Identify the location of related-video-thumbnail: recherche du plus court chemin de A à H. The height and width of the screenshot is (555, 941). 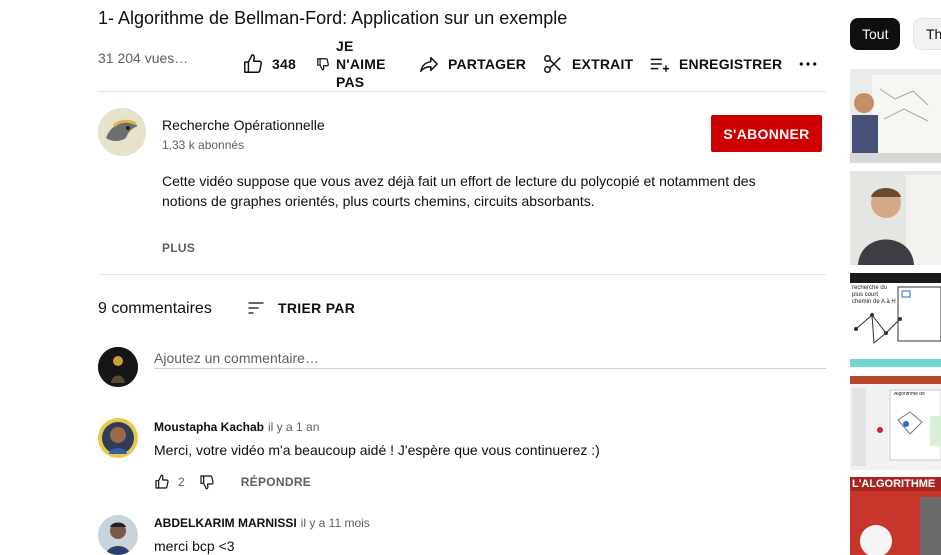
(895, 320).